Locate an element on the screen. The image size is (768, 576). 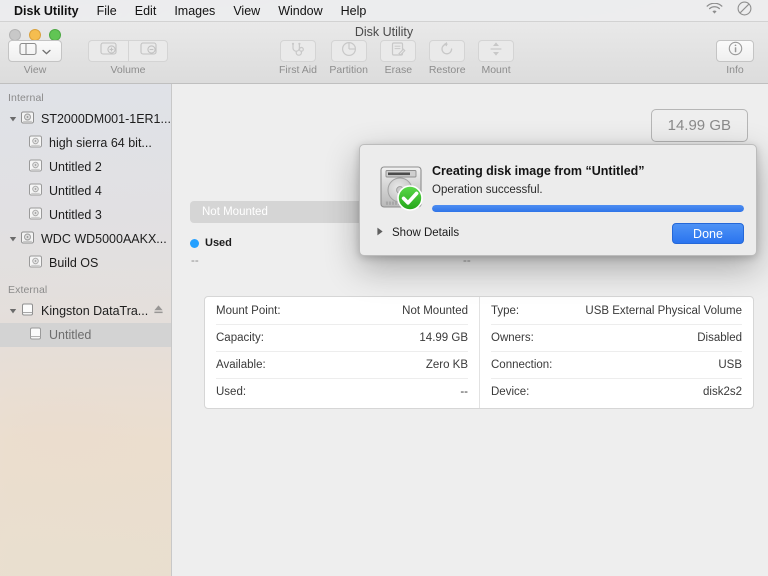
mount-button is located at coordinates (496, 51).